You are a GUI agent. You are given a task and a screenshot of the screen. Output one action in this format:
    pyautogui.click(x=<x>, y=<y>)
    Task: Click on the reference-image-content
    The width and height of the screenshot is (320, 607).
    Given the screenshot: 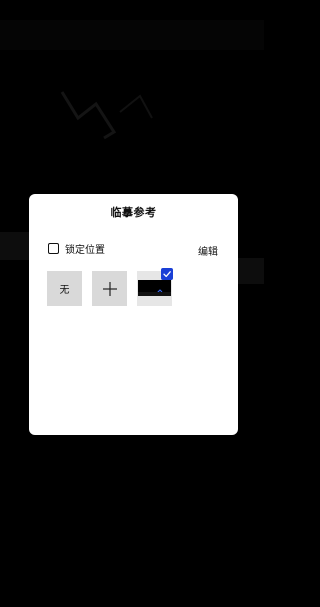 What is the action you would take?
    pyautogui.click(x=154, y=292)
    